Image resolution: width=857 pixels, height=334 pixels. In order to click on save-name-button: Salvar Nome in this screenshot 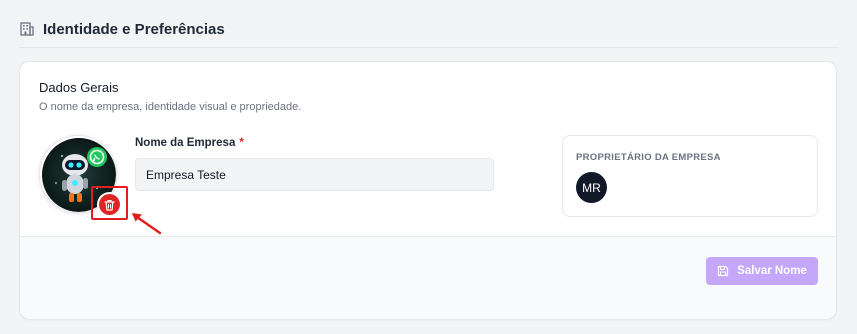, I will do `click(762, 271)`.